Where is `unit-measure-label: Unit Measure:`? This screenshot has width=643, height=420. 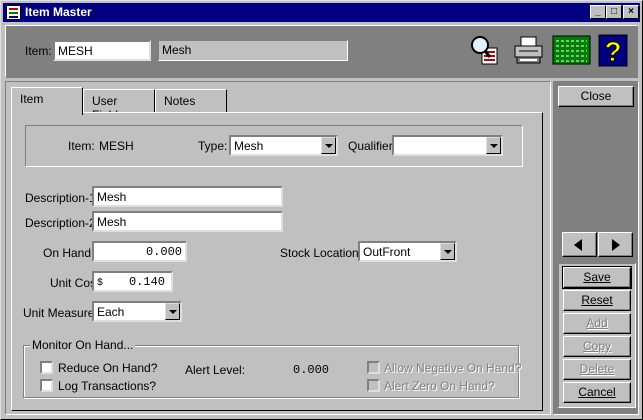
unit-measure-label: Unit Measure: is located at coordinates (60, 313).